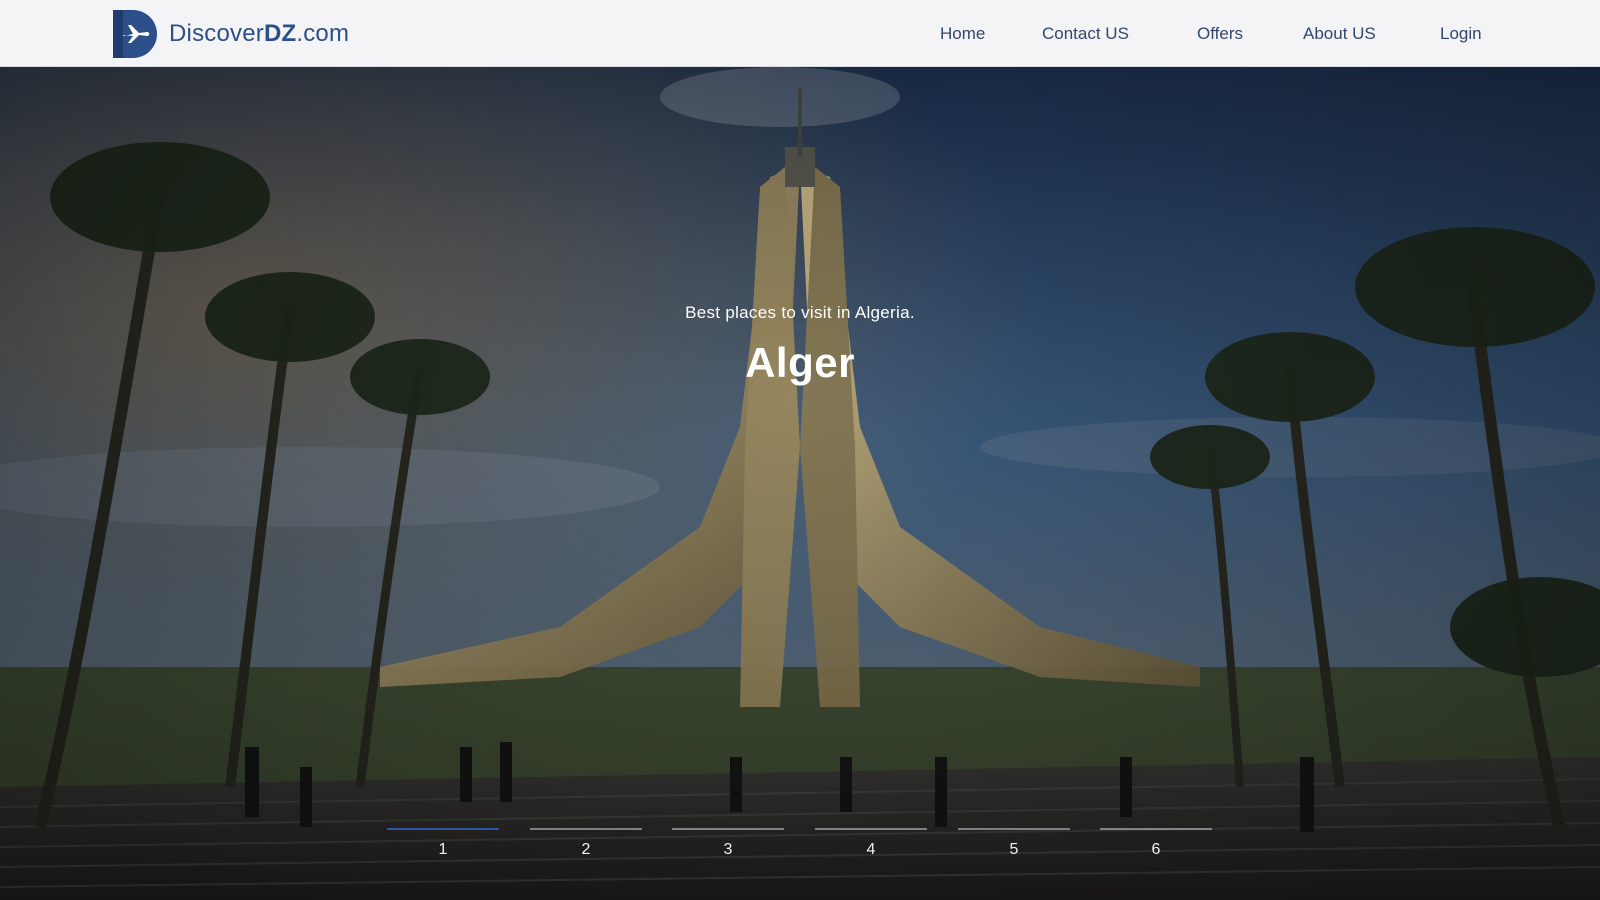  What do you see at coordinates (443, 849) in the screenshot?
I see `slide-indicator-number: 1` at bounding box center [443, 849].